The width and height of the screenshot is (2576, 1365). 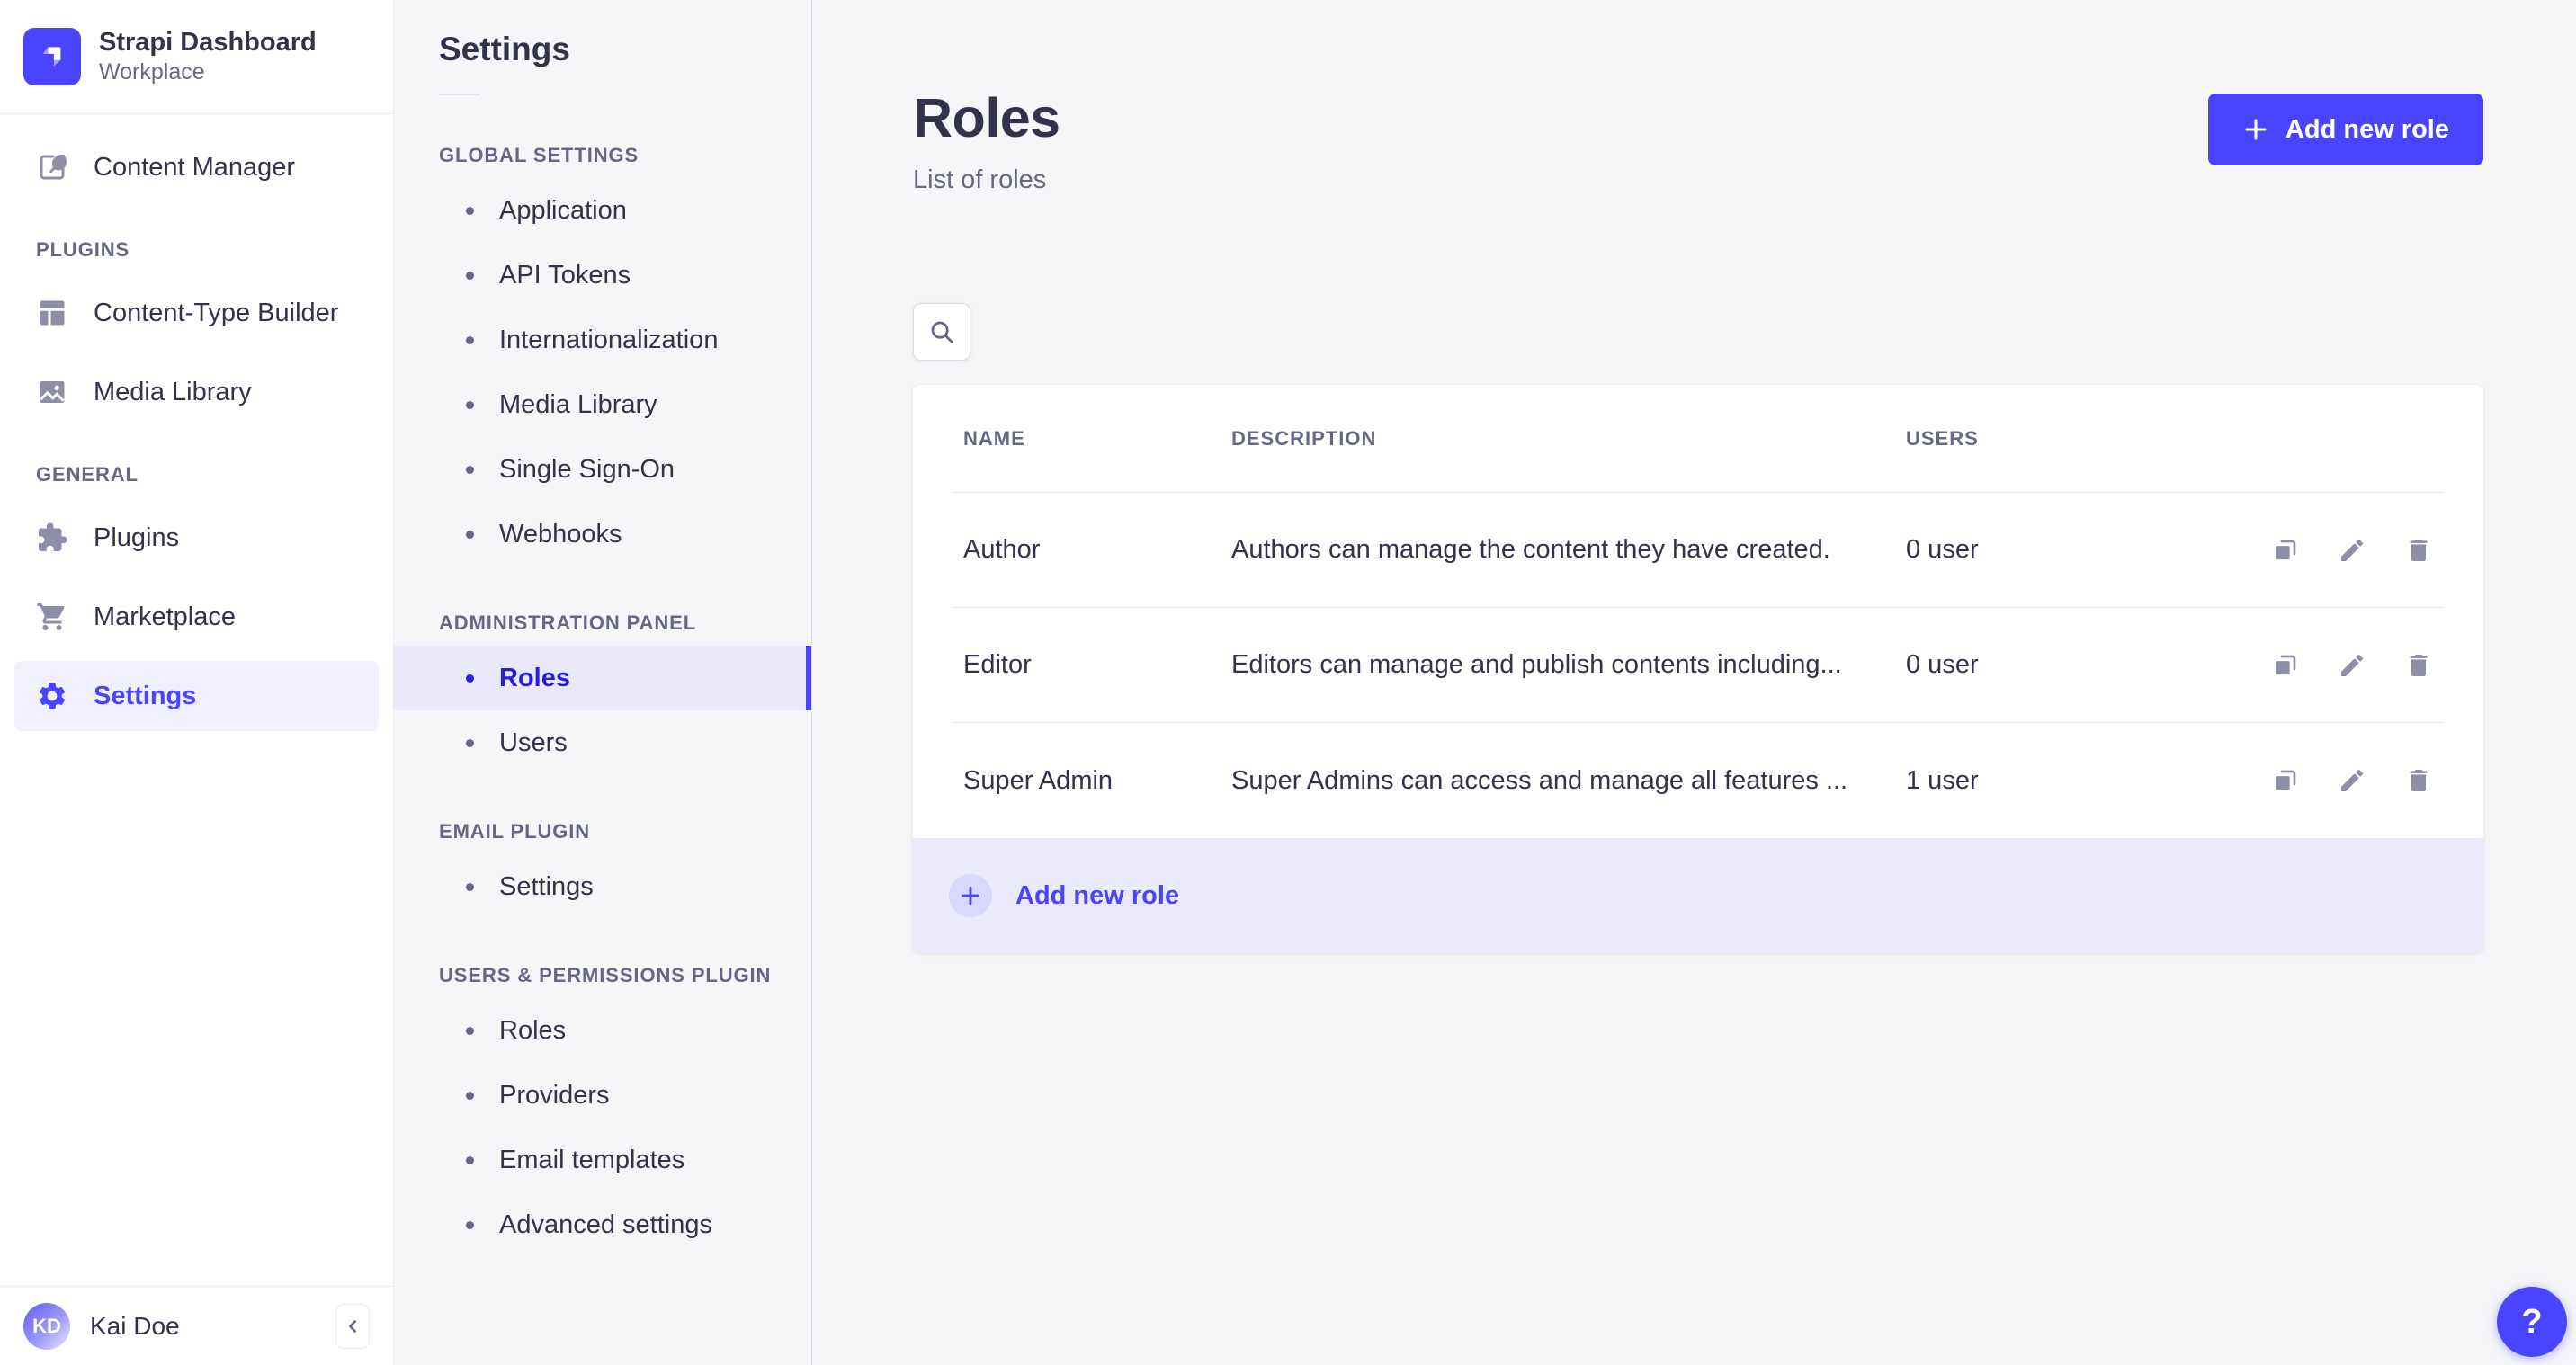 What do you see at coordinates (152, 72) in the screenshot?
I see `workspace-name: Workplace` at bounding box center [152, 72].